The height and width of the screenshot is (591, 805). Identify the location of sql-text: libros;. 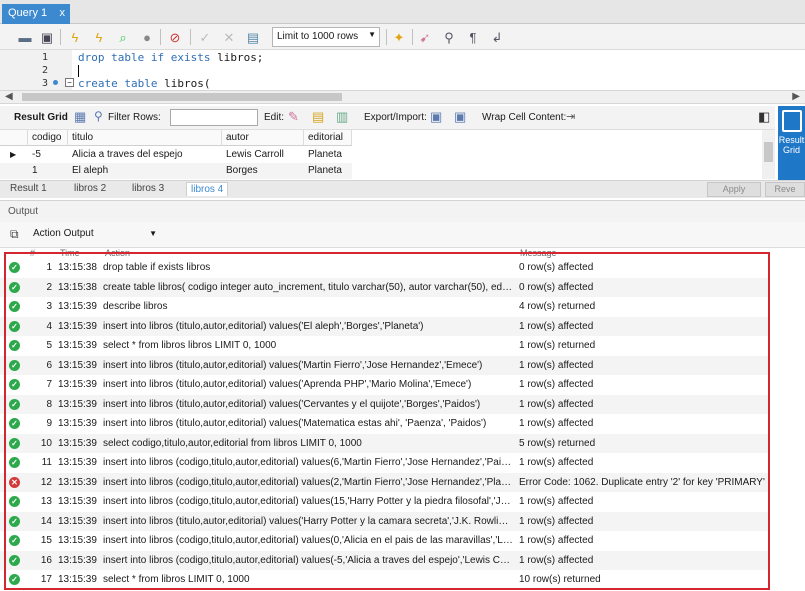
(237, 57).